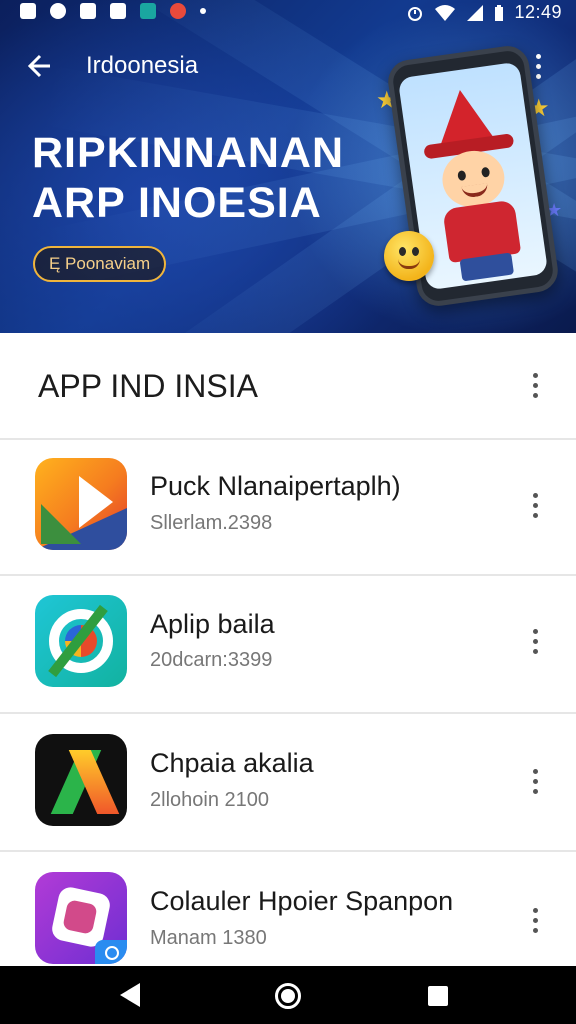 The image size is (576, 1024). What do you see at coordinates (81, 780) in the screenshot?
I see `black-a-letter-app-icon` at bounding box center [81, 780].